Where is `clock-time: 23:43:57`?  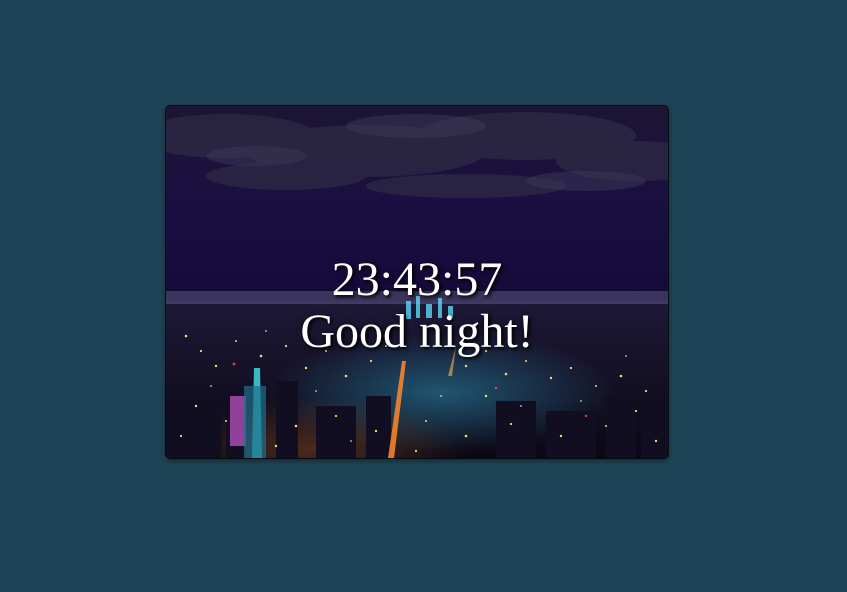 clock-time: 23:43:57 is located at coordinates (417, 279).